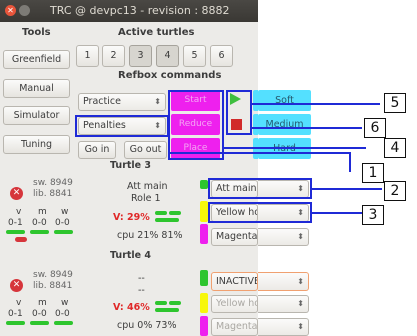  Describe the element at coordinates (140, 10) in the screenshot. I see `window-title: TRC @ devpc13 - revision : 8882` at that location.